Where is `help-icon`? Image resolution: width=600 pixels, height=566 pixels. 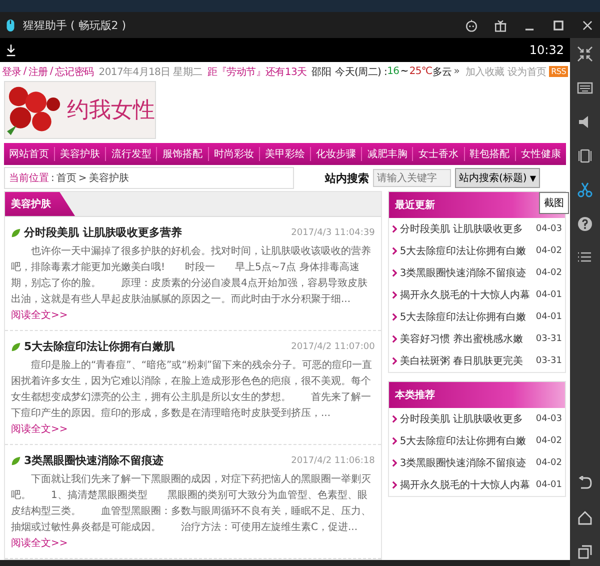 help-icon is located at coordinates (585, 224).